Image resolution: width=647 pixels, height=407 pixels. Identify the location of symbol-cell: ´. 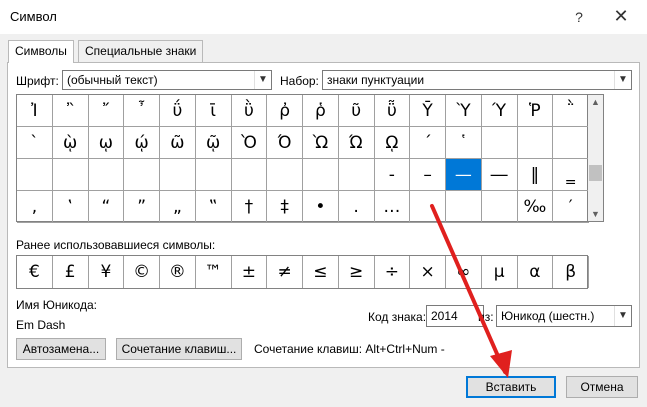
(428, 143).